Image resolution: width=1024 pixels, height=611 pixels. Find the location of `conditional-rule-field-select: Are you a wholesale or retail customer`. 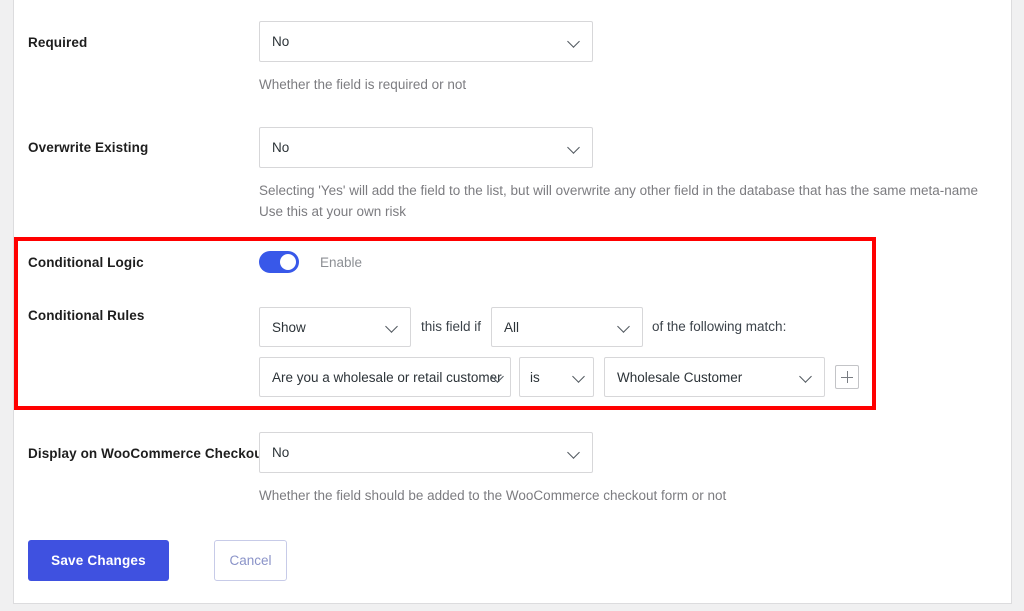

conditional-rule-field-select: Are you a wholesale or retail customer is located at coordinates (385, 377).